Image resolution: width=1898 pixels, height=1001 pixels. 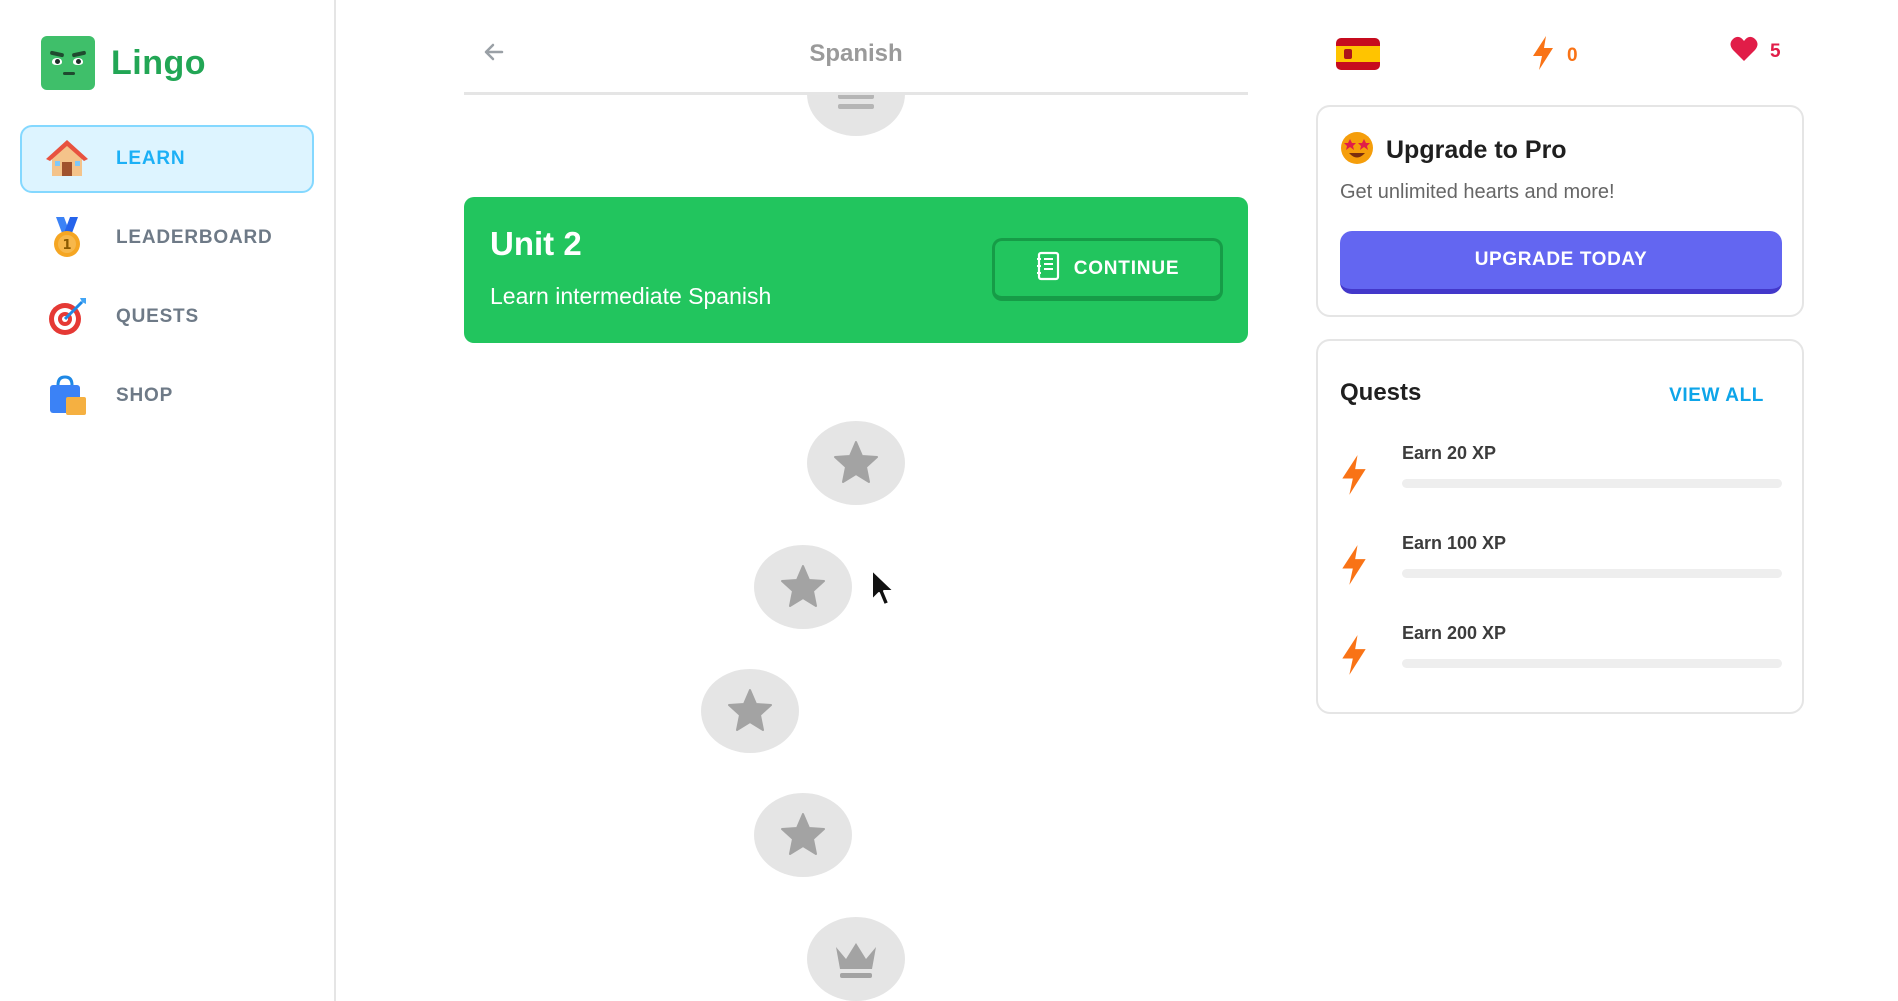 I want to click on crown-icon, so click(x=856, y=960).